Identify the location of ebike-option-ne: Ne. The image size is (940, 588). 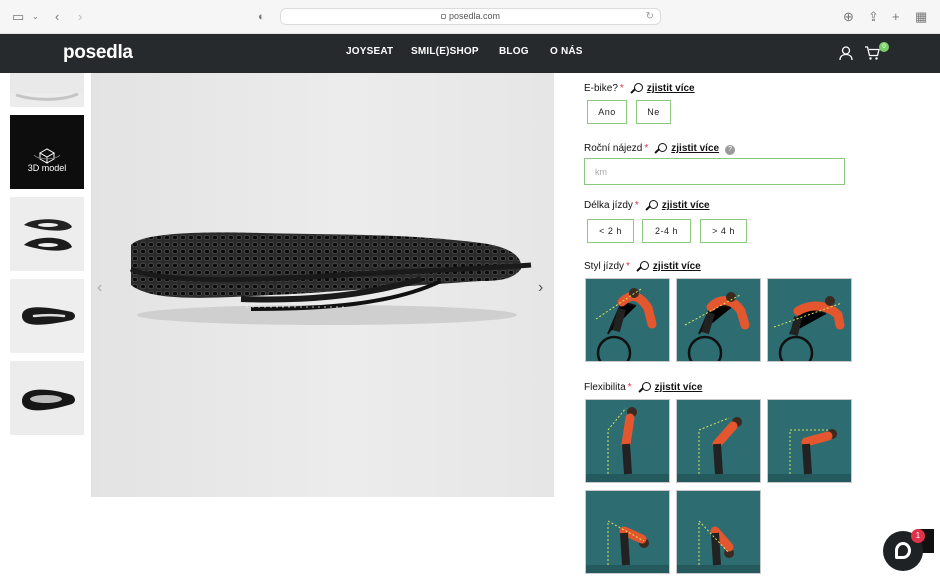
(653, 112).